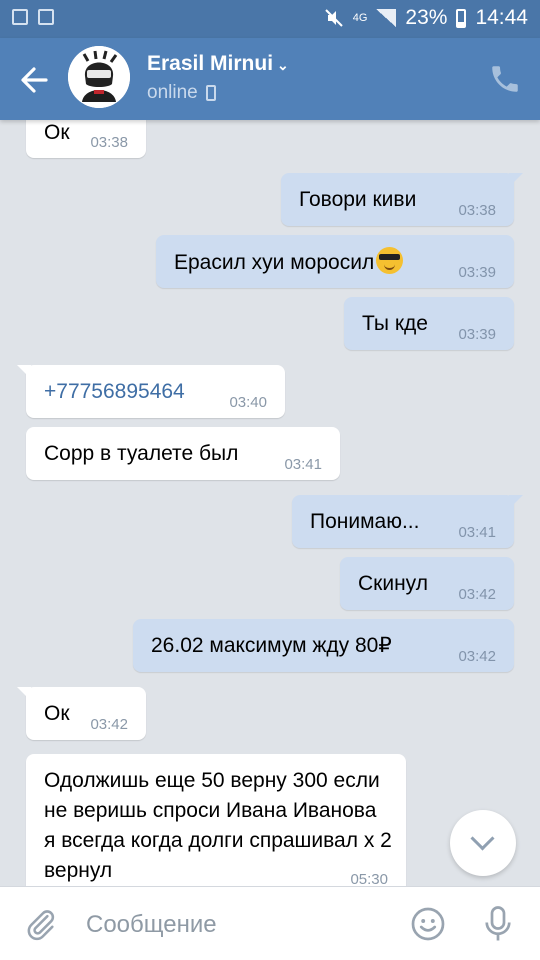 This screenshot has width=540, height=960. I want to click on message-composer, so click(270, 923).